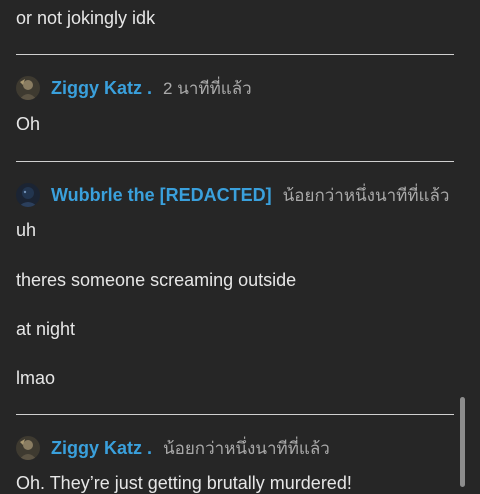 The width and height of the screenshot is (480, 494). I want to click on timestamp: 2 นาทีที่แล้ว, so click(207, 88).